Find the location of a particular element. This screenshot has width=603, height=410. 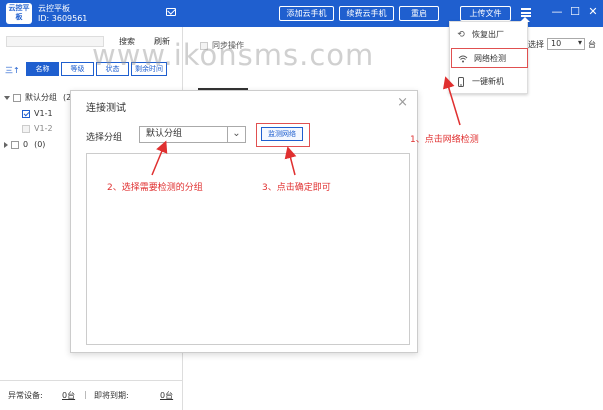

arrow-step3 is located at coordinates (290, 161).